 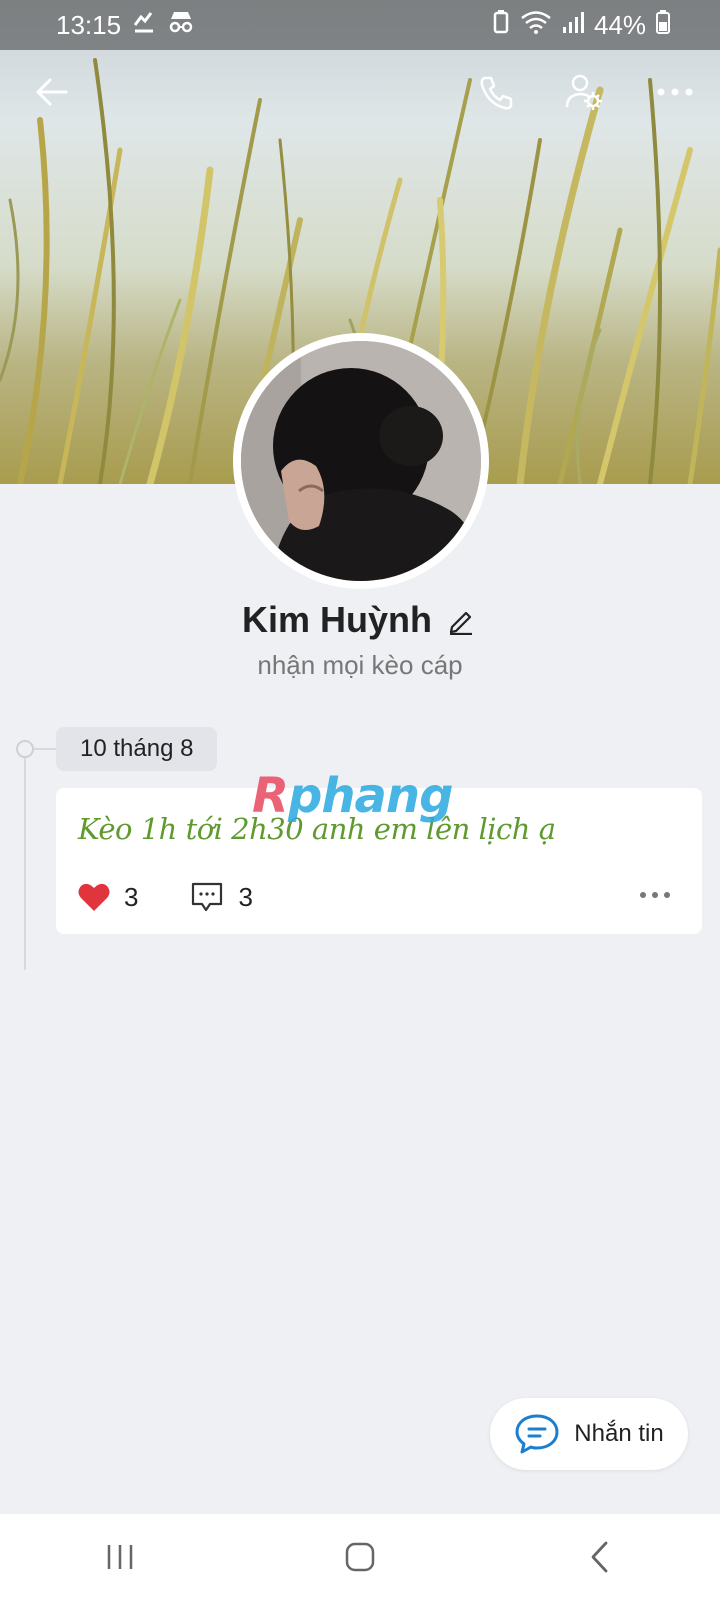 What do you see at coordinates (352, 796) in the screenshot?
I see `watermark-logo: Rphang` at bounding box center [352, 796].